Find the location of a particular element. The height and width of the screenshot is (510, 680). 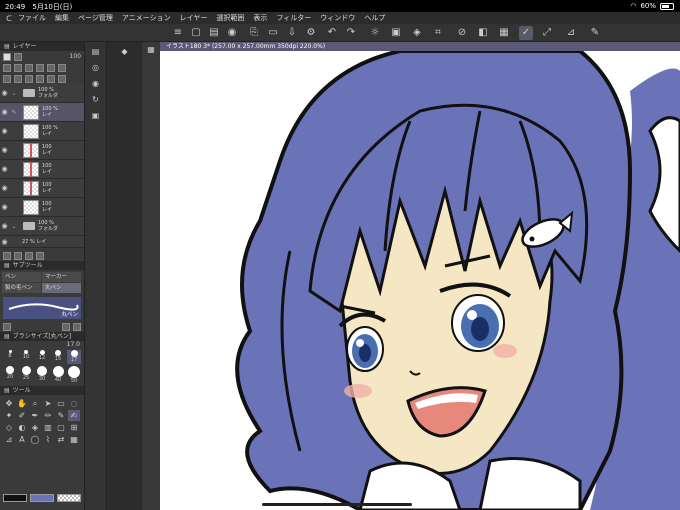

history-icon: ↻ is located at coordinates (96, 100).